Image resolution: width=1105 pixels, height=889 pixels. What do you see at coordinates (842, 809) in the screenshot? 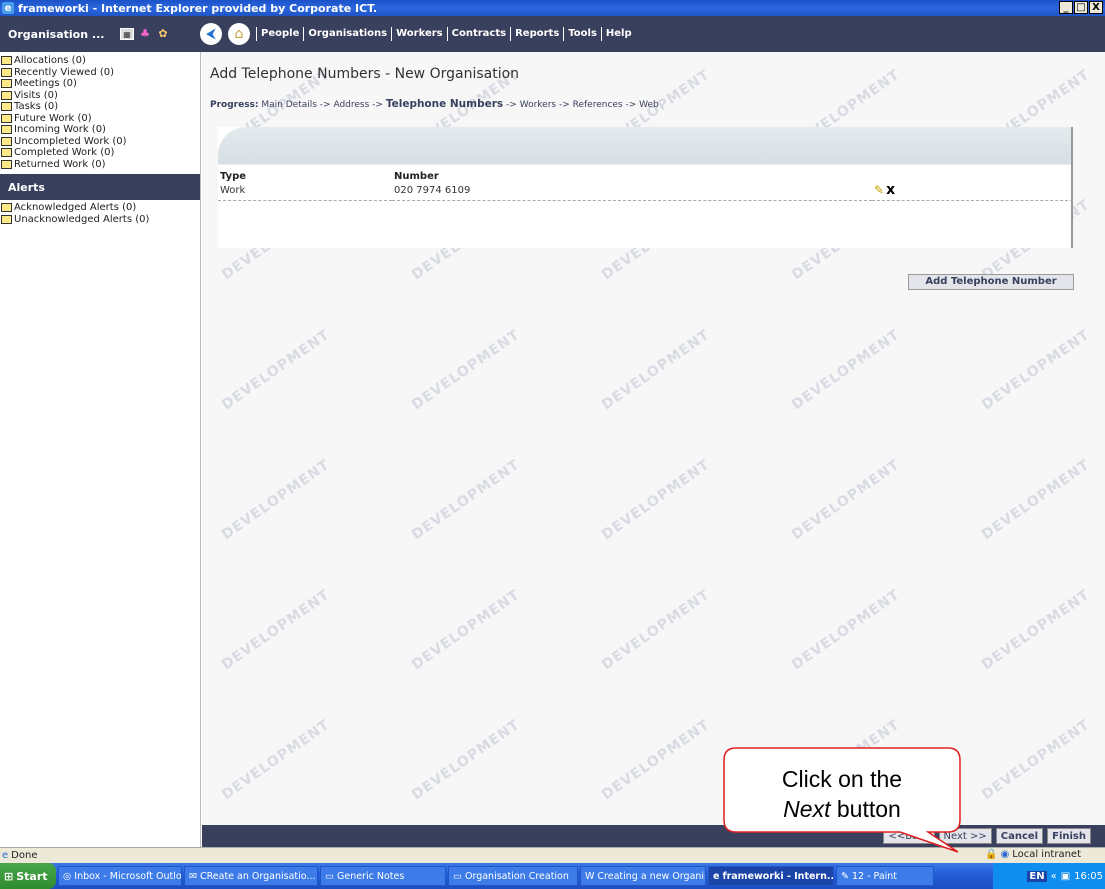
I see `callout-line-2: Next button` at bounding box center [842, 809].